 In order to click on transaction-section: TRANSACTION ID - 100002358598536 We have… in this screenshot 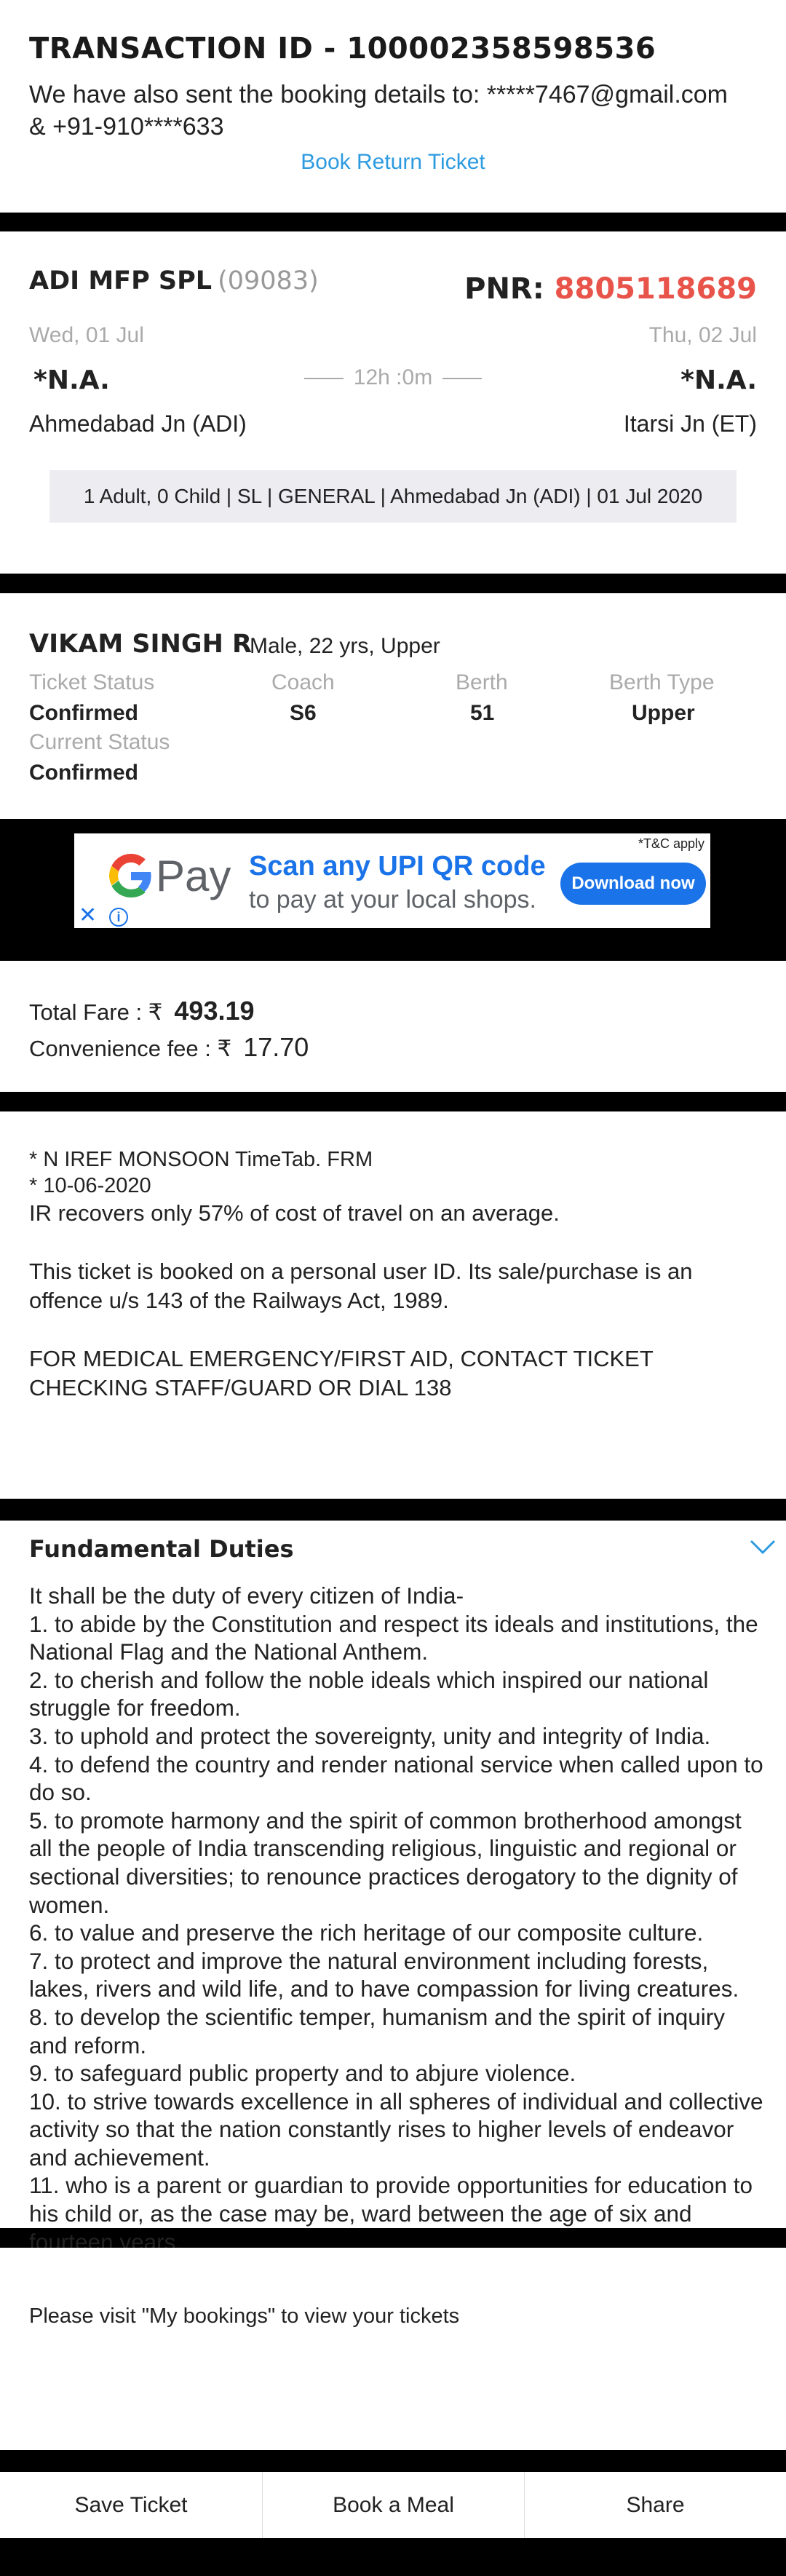, I will do `click(393, 106)`.